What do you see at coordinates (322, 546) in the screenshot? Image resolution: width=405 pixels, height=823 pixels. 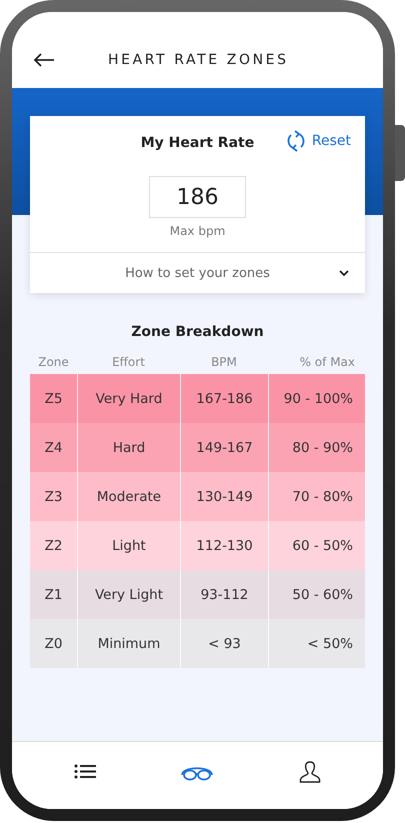 I see `table-cell: 60 - 50%` at bounding box center [322, 546].